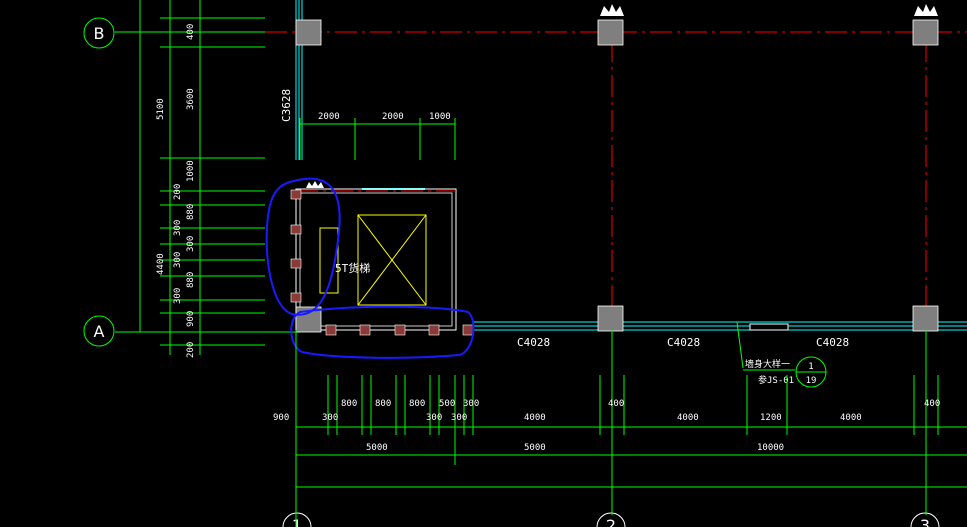  I want to click on detail-number: 1, so click(810, 367).